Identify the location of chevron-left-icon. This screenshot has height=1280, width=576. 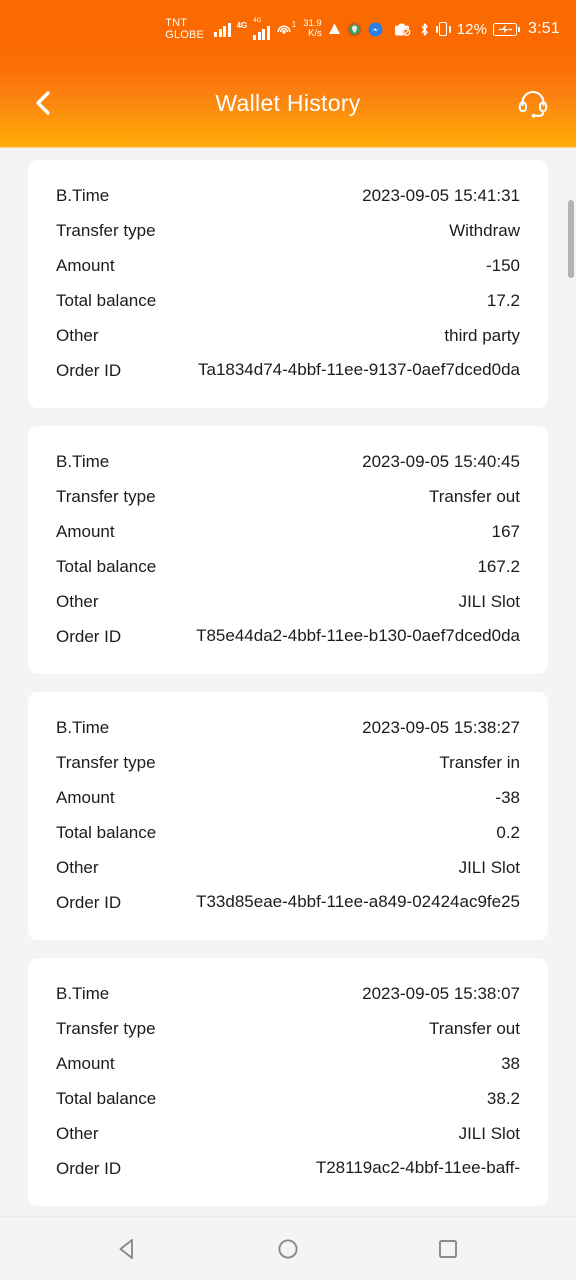
(43, 103).